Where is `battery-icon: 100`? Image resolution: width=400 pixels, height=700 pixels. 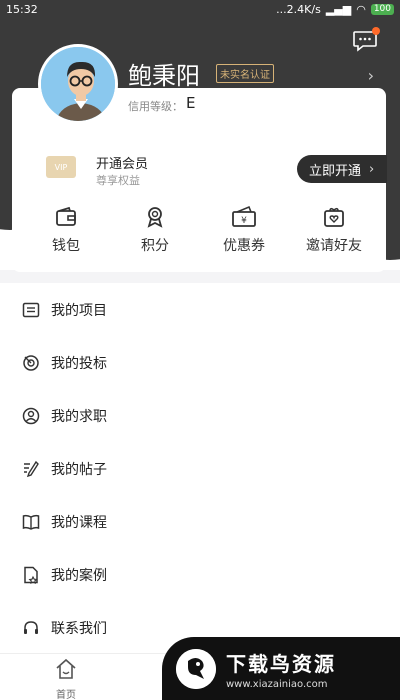 battery-icon: 100 is located at coordinates (382, 9).